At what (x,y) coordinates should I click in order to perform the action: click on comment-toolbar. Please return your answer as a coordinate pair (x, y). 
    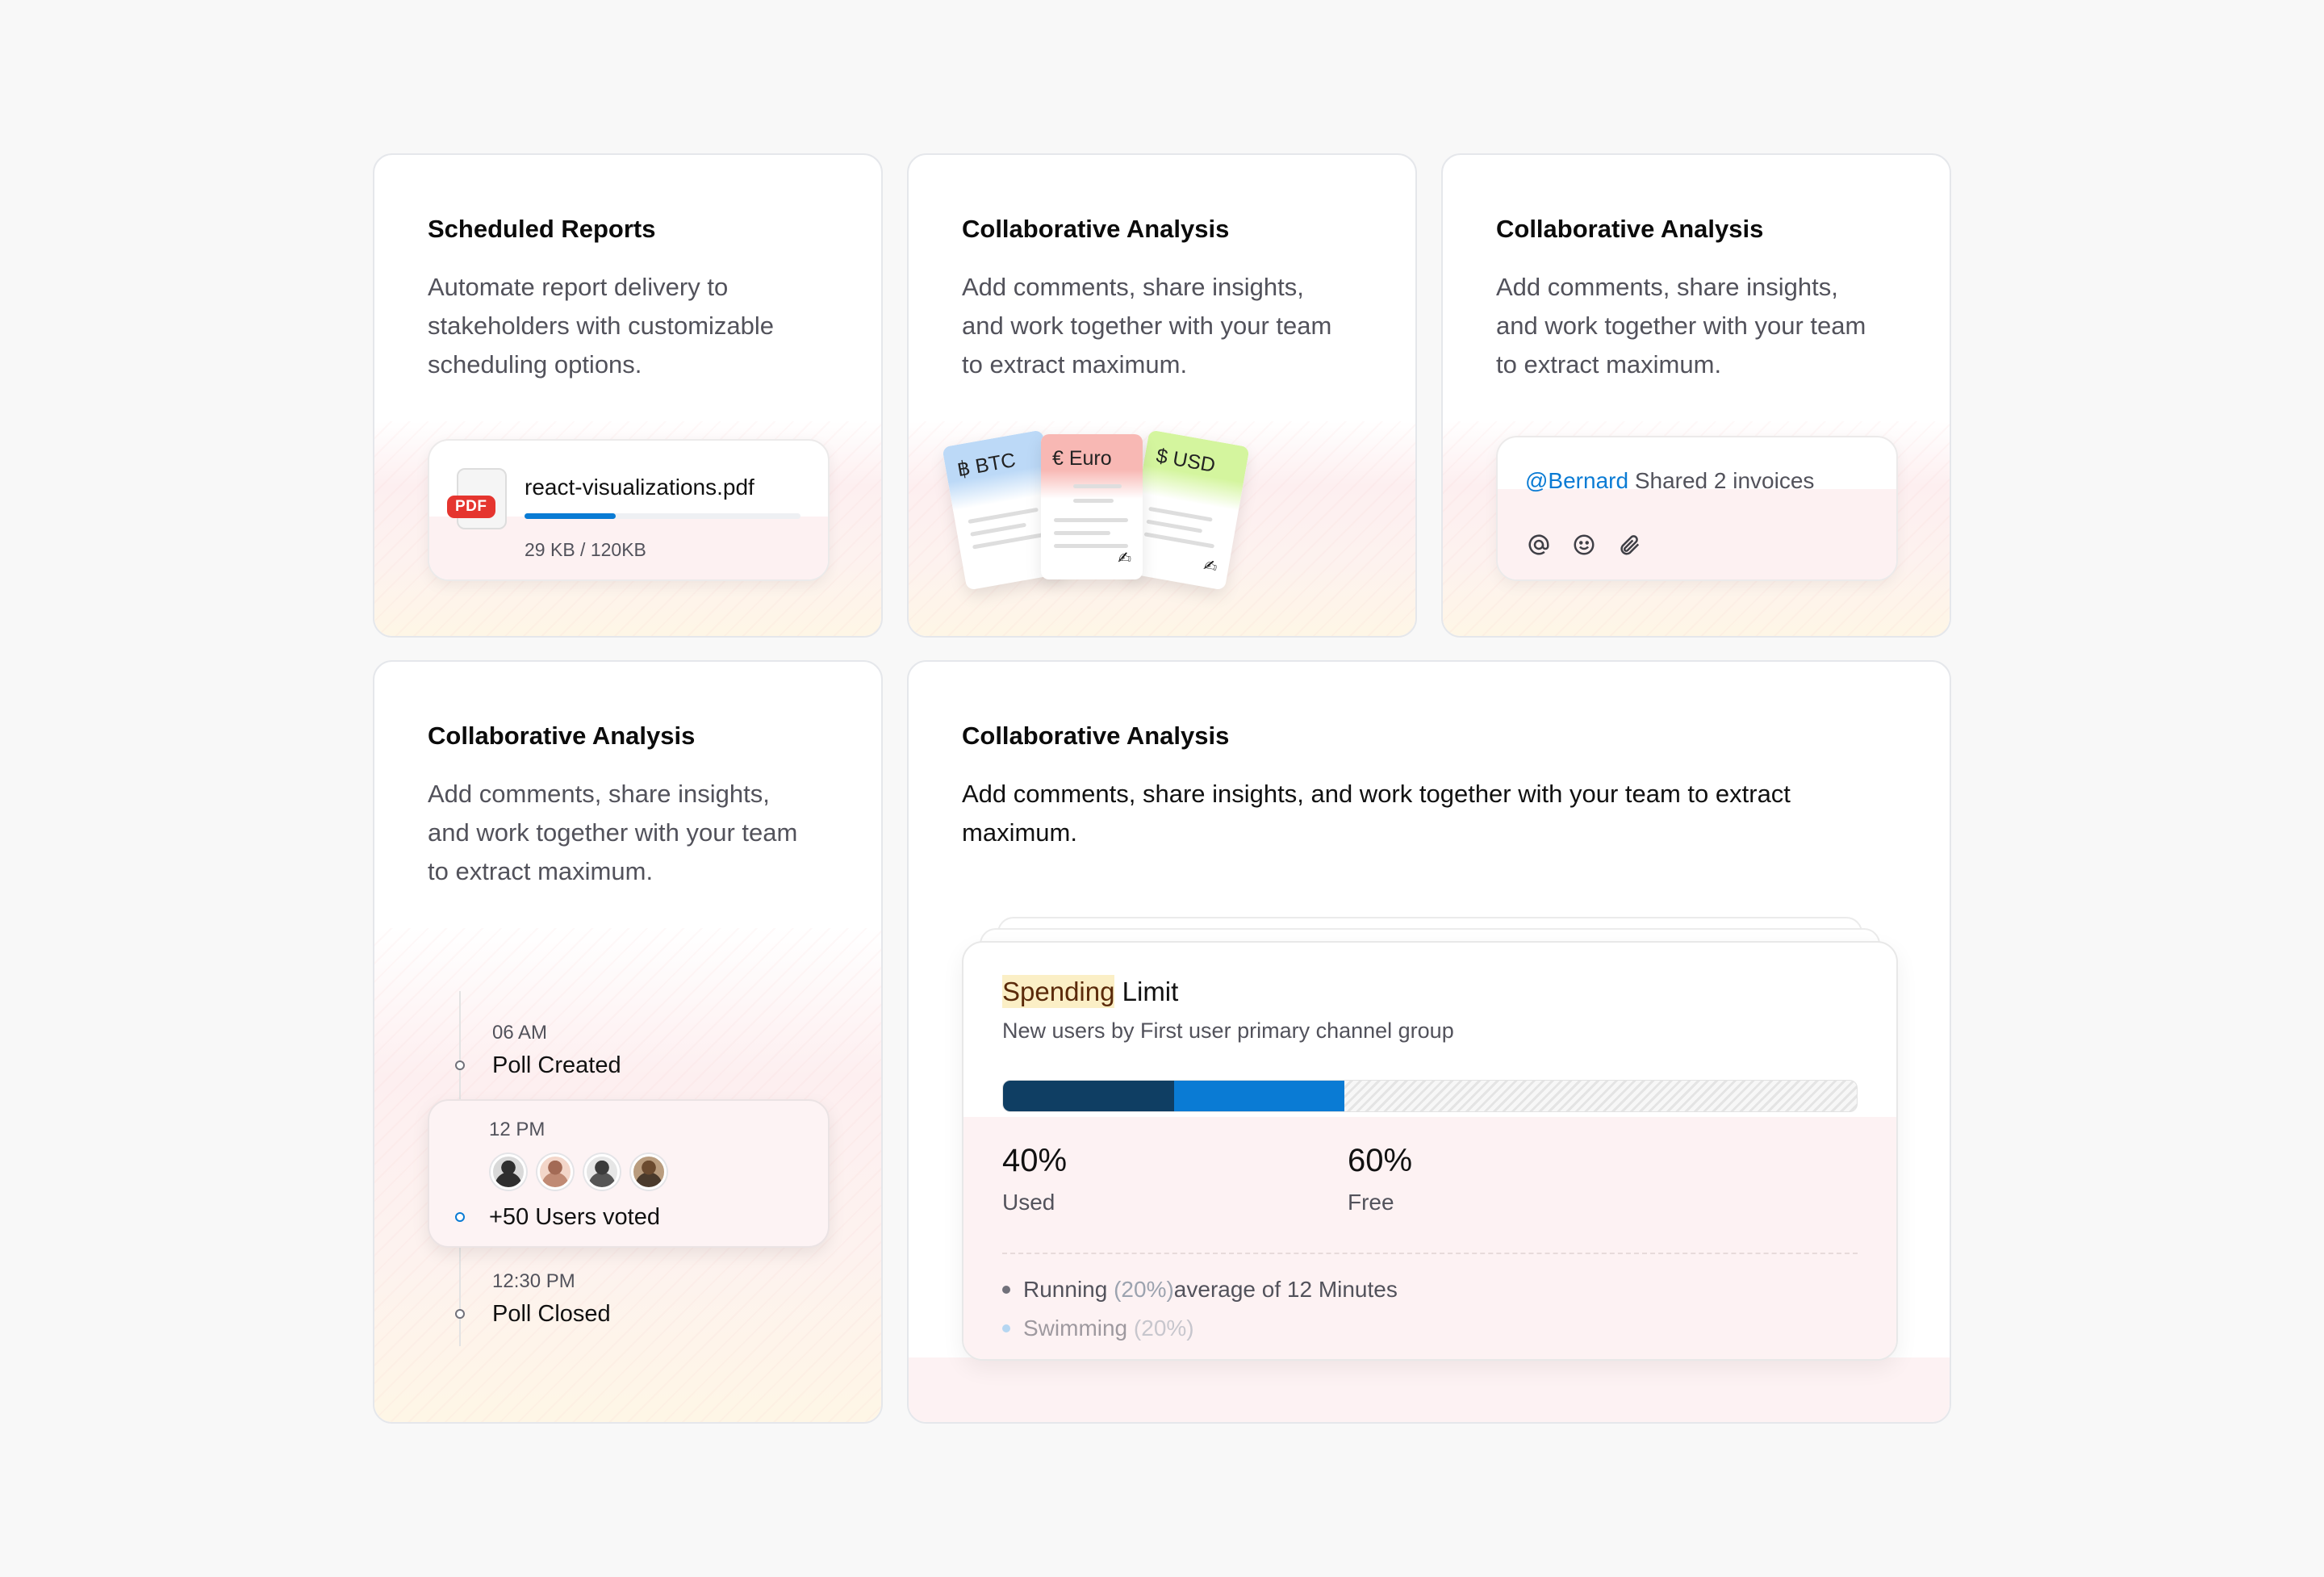
    Looking at the image, I should click on (1584, 544).